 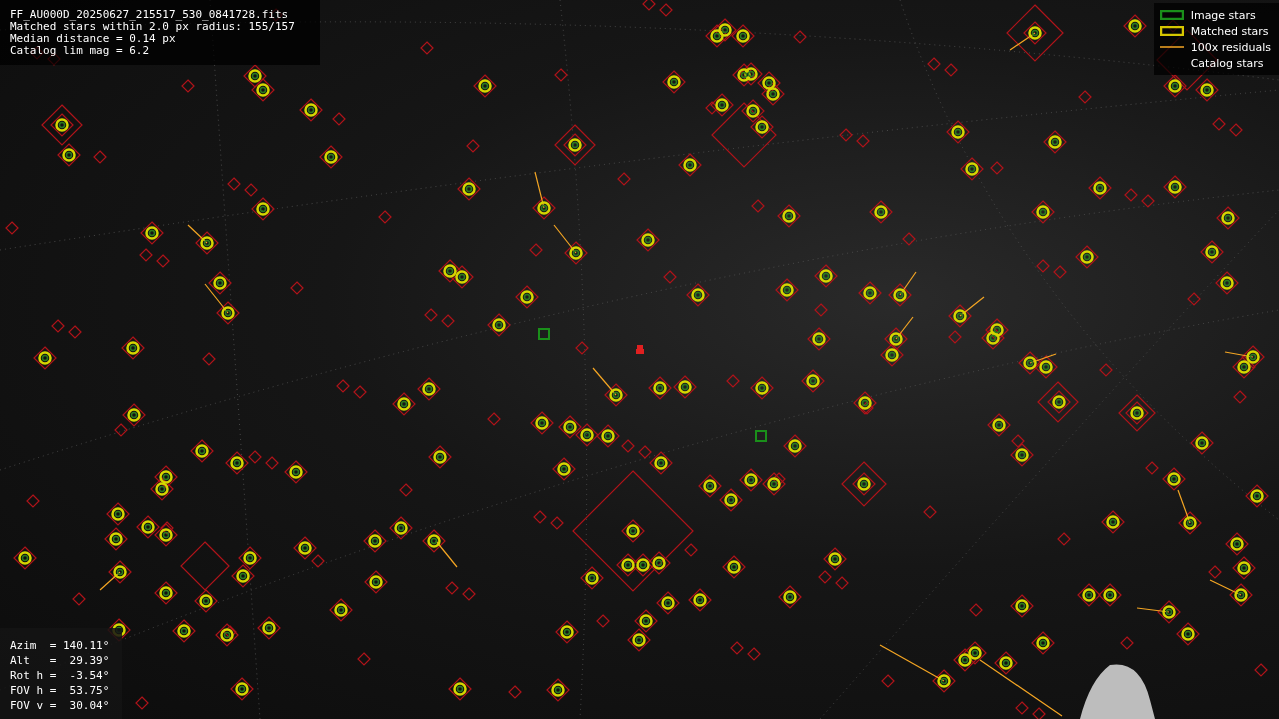 I want to click on info-text: Catalog lim mag = 6.2, so click(x=80, y=51).